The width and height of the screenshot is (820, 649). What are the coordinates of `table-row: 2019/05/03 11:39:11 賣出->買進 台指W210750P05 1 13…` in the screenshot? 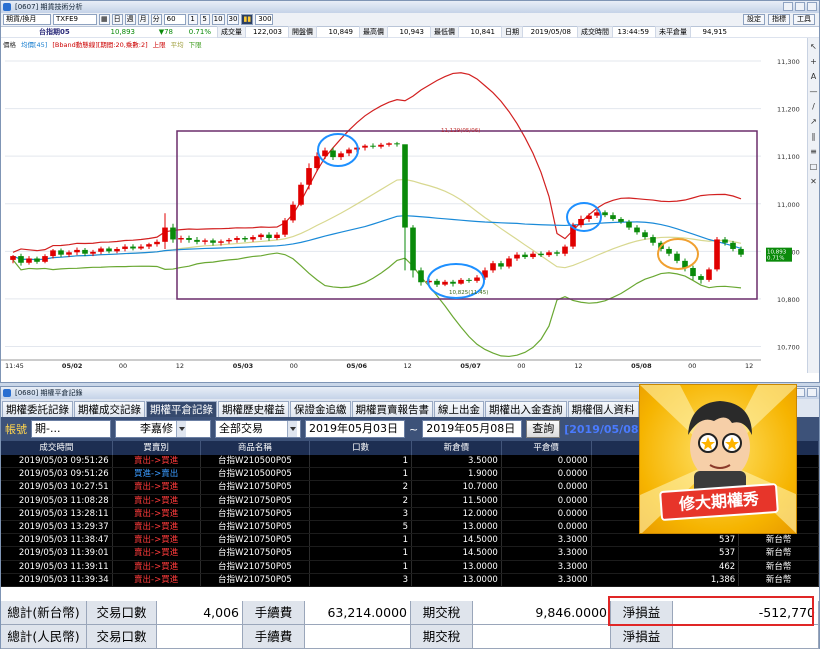 It's located at (410, 567).